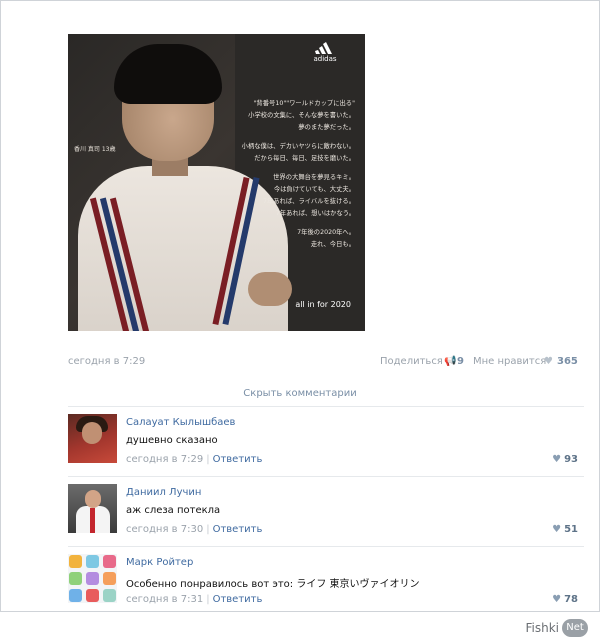 This screenshot has height=641, width=600. Describe the element at coordinates (314, 189) in the screenshot. I see `image-text-line: 今は負けていても、大丈夫。` at that location.